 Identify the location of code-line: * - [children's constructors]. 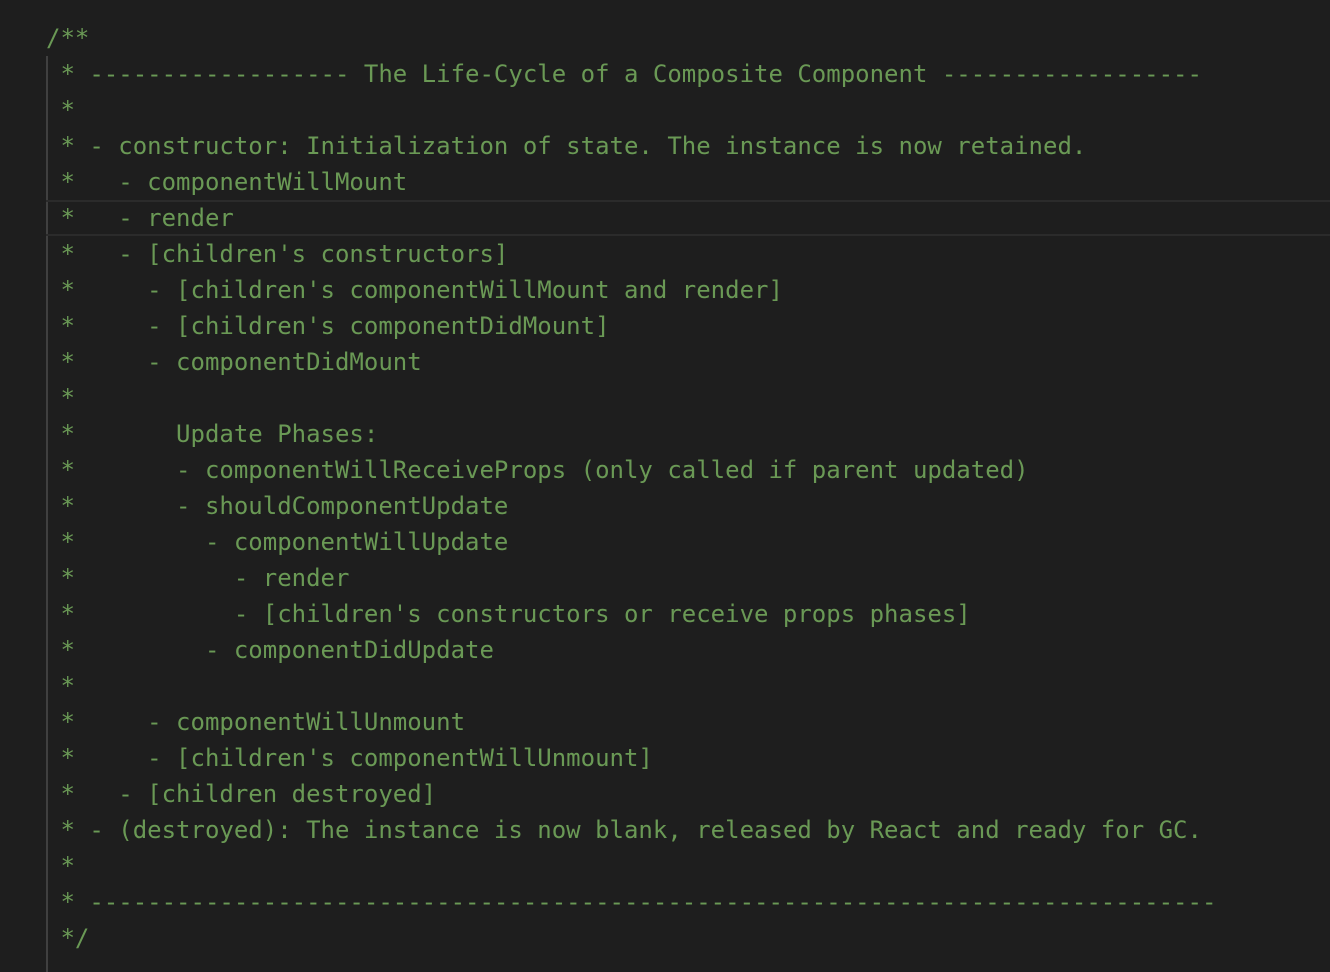
(688, 254).